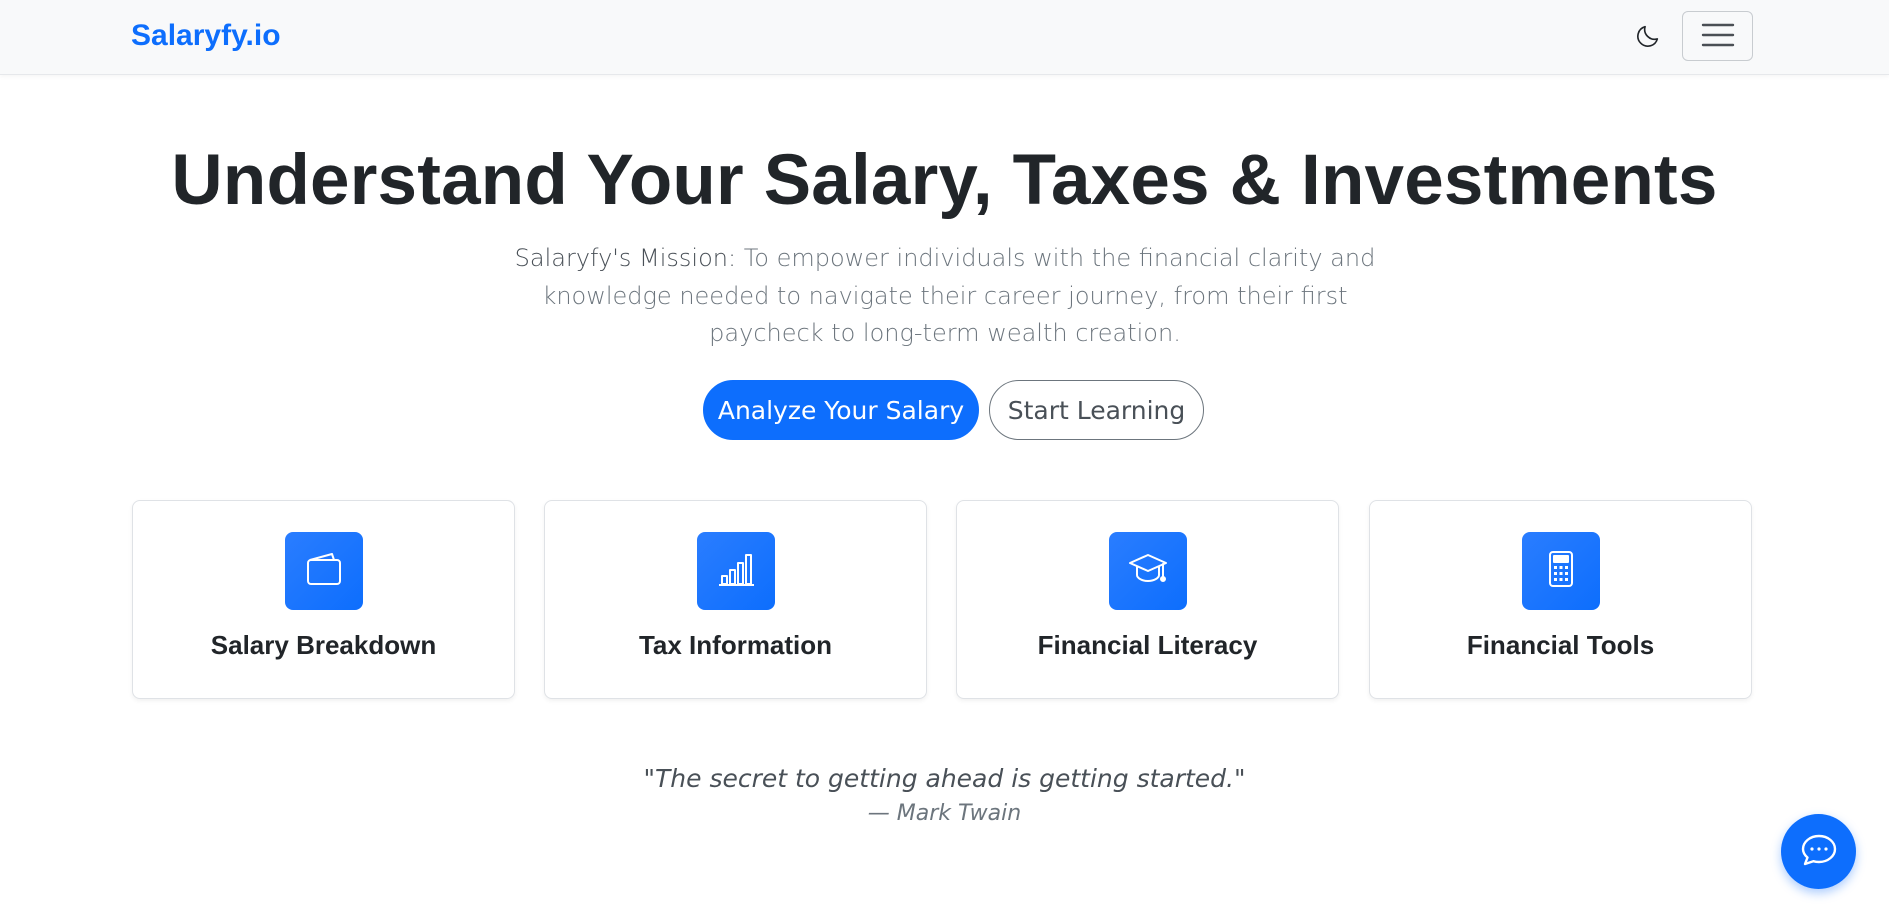  I want to click on quote-author: — Mark Twain, so click(944, 813).